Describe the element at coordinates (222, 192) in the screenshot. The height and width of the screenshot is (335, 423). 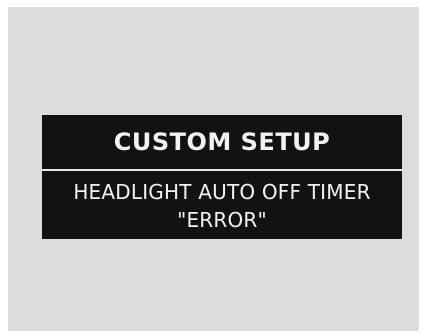
I see `message-line-1: HEADLIGHT AUTO OFF TIMER` at that location.